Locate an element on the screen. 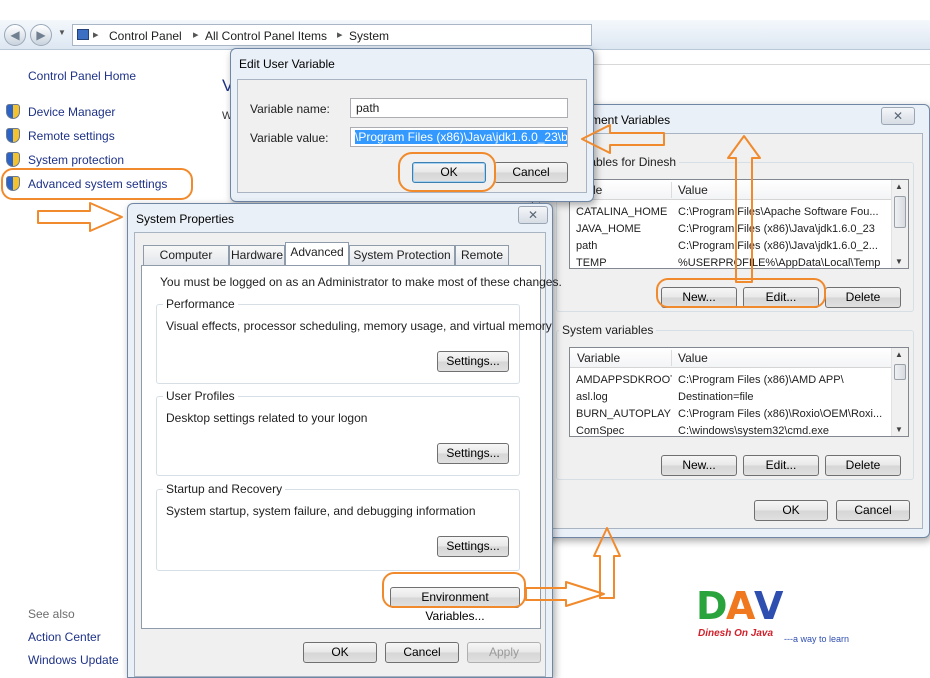  system-delete-button: Delete is located at coordinates (863, 465).